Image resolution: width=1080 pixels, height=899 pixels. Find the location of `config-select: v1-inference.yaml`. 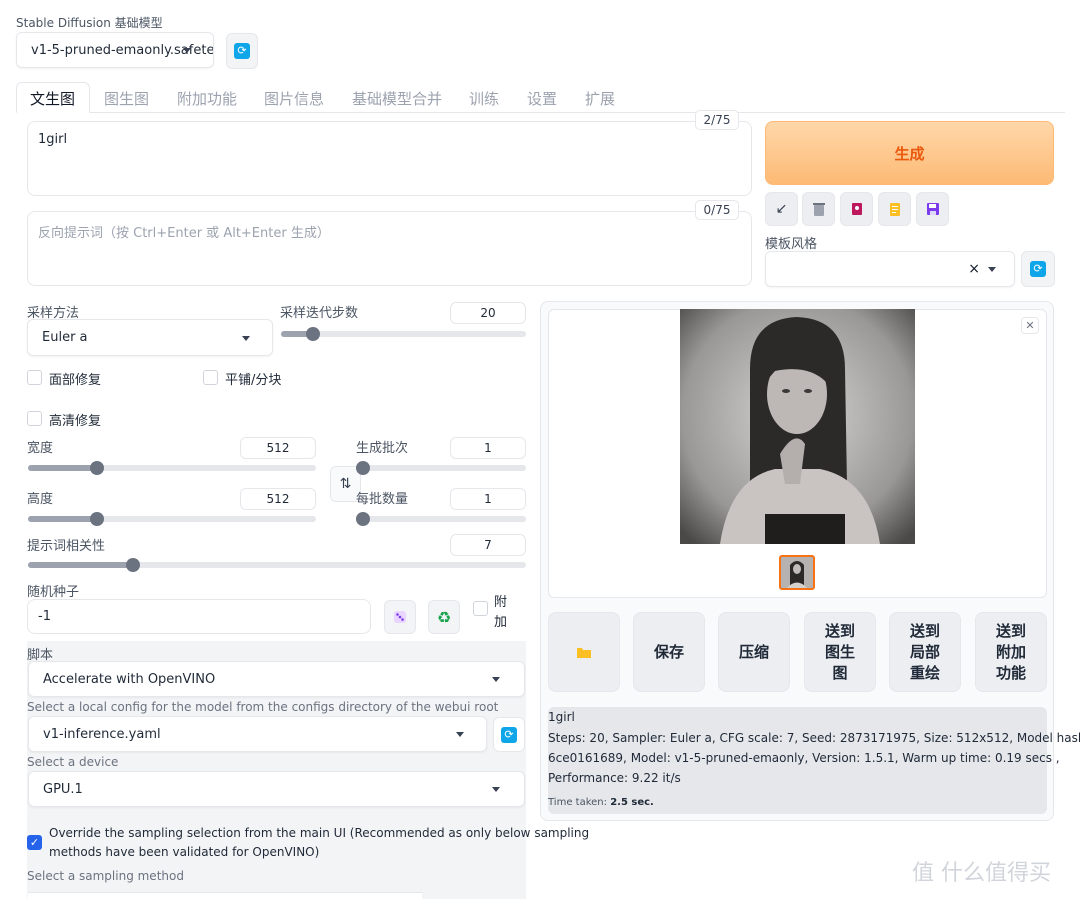

config-select: v1-inference.yaml is located at coordinates (257, 734).